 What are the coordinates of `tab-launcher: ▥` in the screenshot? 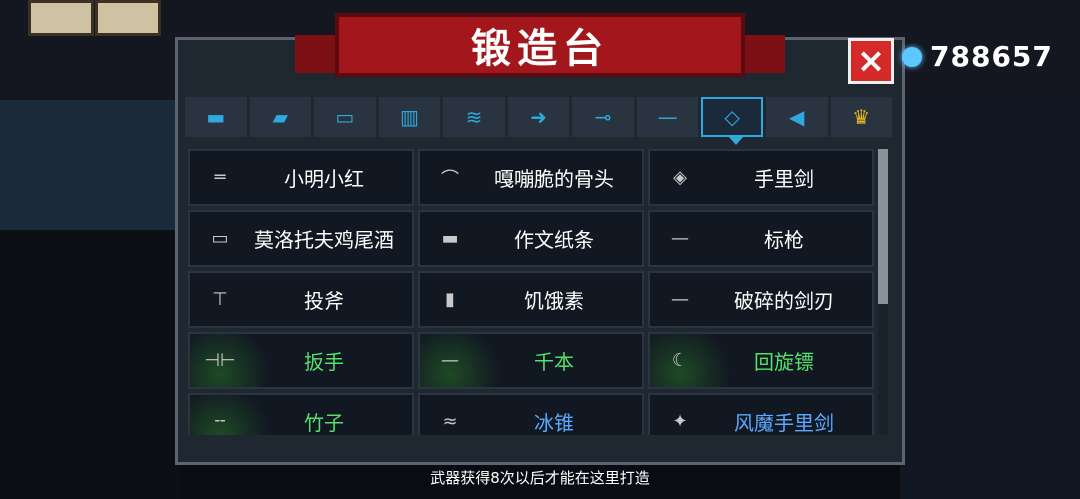 It's located at (409, 117).